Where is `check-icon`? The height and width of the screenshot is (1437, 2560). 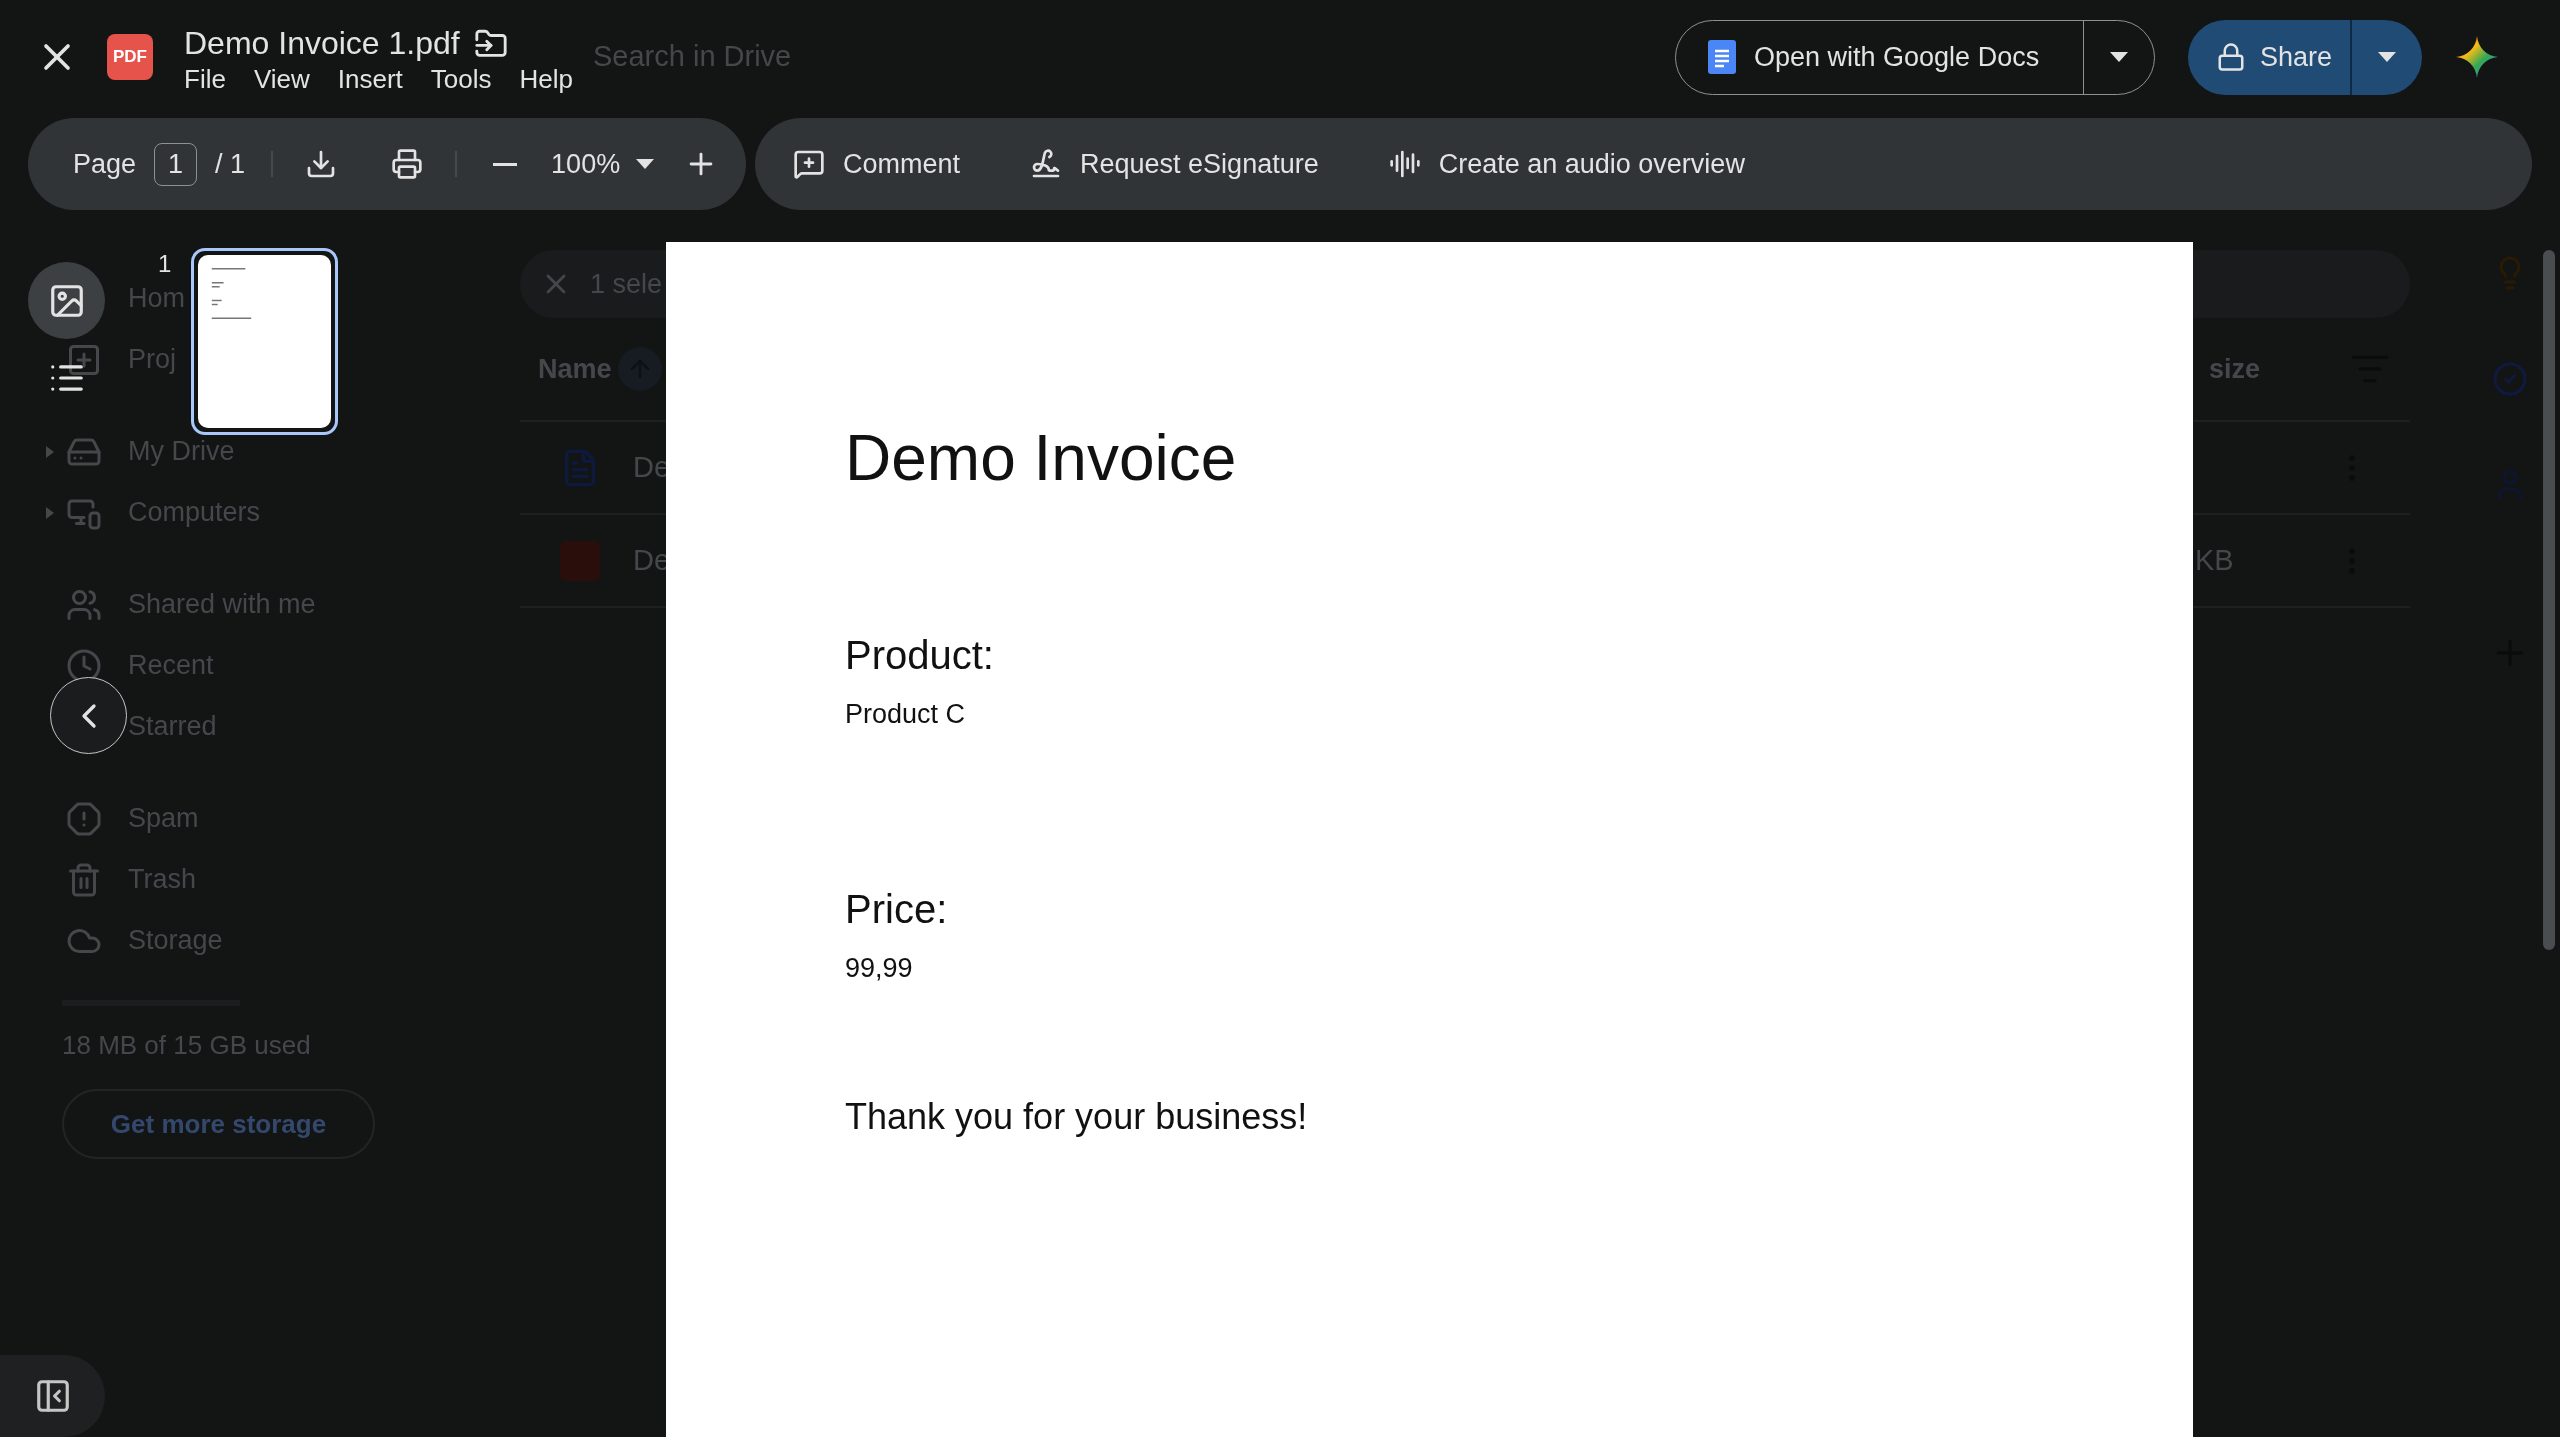
check-icon is located at coordinates (2510, 379).